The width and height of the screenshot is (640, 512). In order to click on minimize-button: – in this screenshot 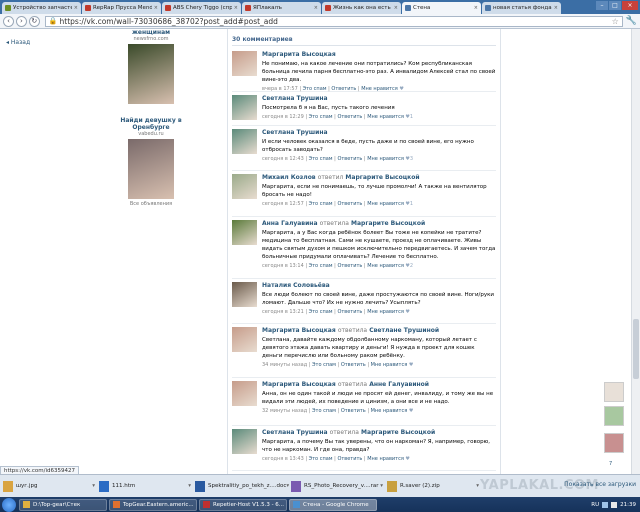, I will do `click(602, 5)`.